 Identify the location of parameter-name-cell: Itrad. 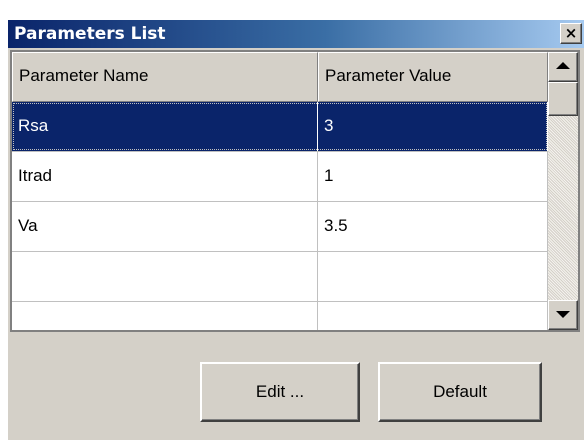
(165, 176).